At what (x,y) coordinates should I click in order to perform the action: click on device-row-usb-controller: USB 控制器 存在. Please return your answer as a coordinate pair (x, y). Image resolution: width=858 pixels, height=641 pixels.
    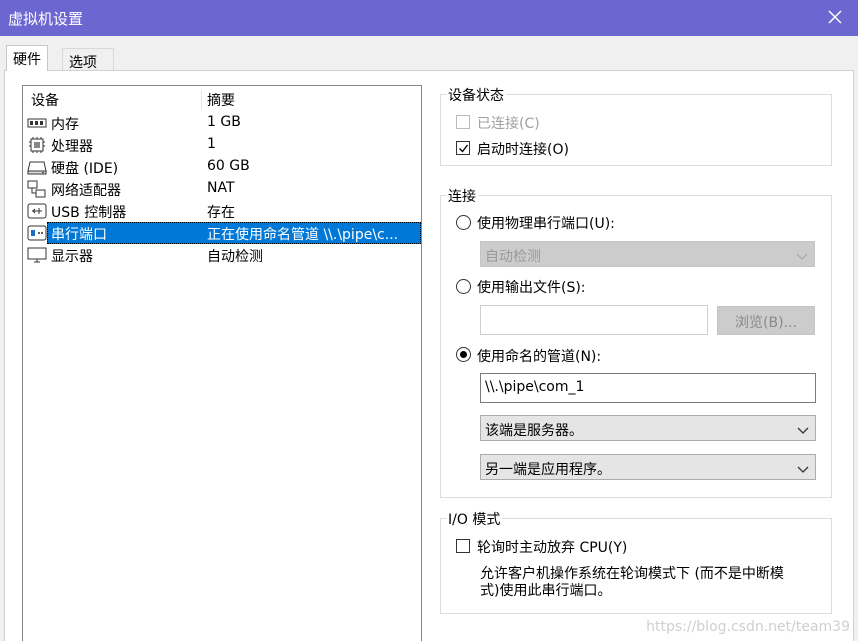
    Looking at the image, I should click on (222, 211).